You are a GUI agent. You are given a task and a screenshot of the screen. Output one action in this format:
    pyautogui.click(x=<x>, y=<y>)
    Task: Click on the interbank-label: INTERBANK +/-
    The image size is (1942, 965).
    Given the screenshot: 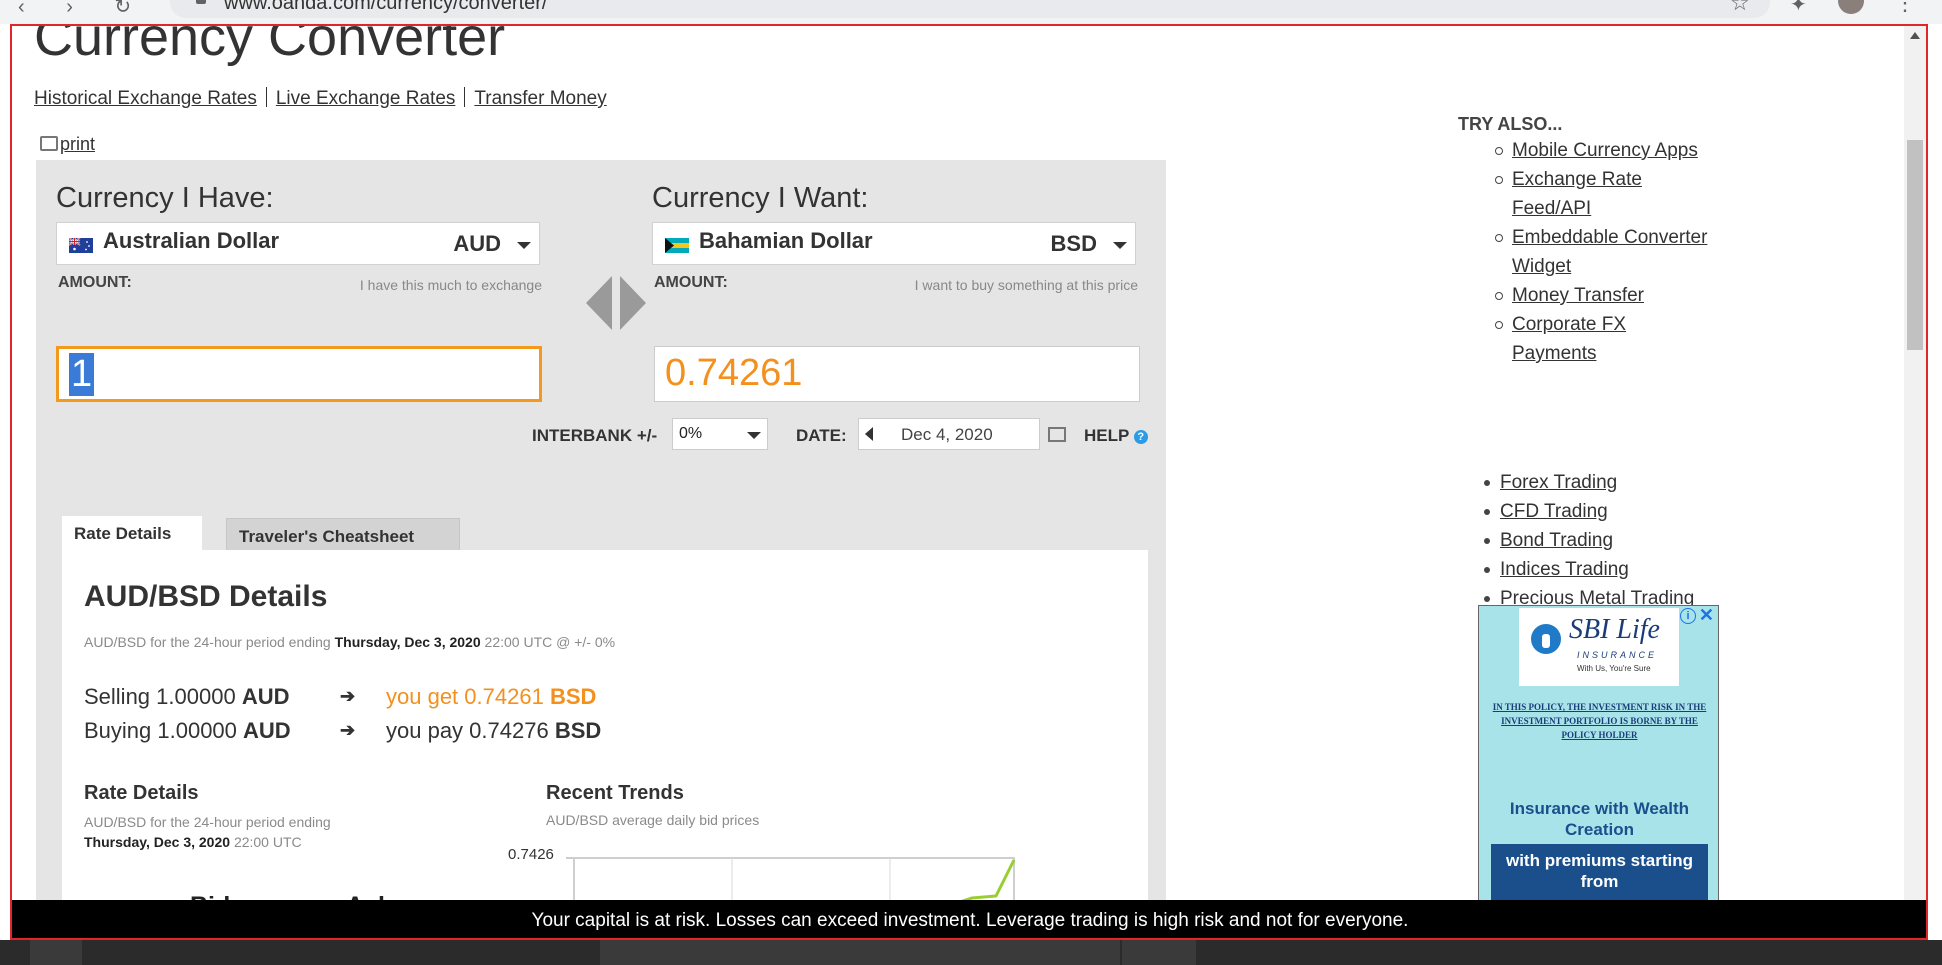 What is the action you would take?
    pyautogui.click(x=595, y=435)
    